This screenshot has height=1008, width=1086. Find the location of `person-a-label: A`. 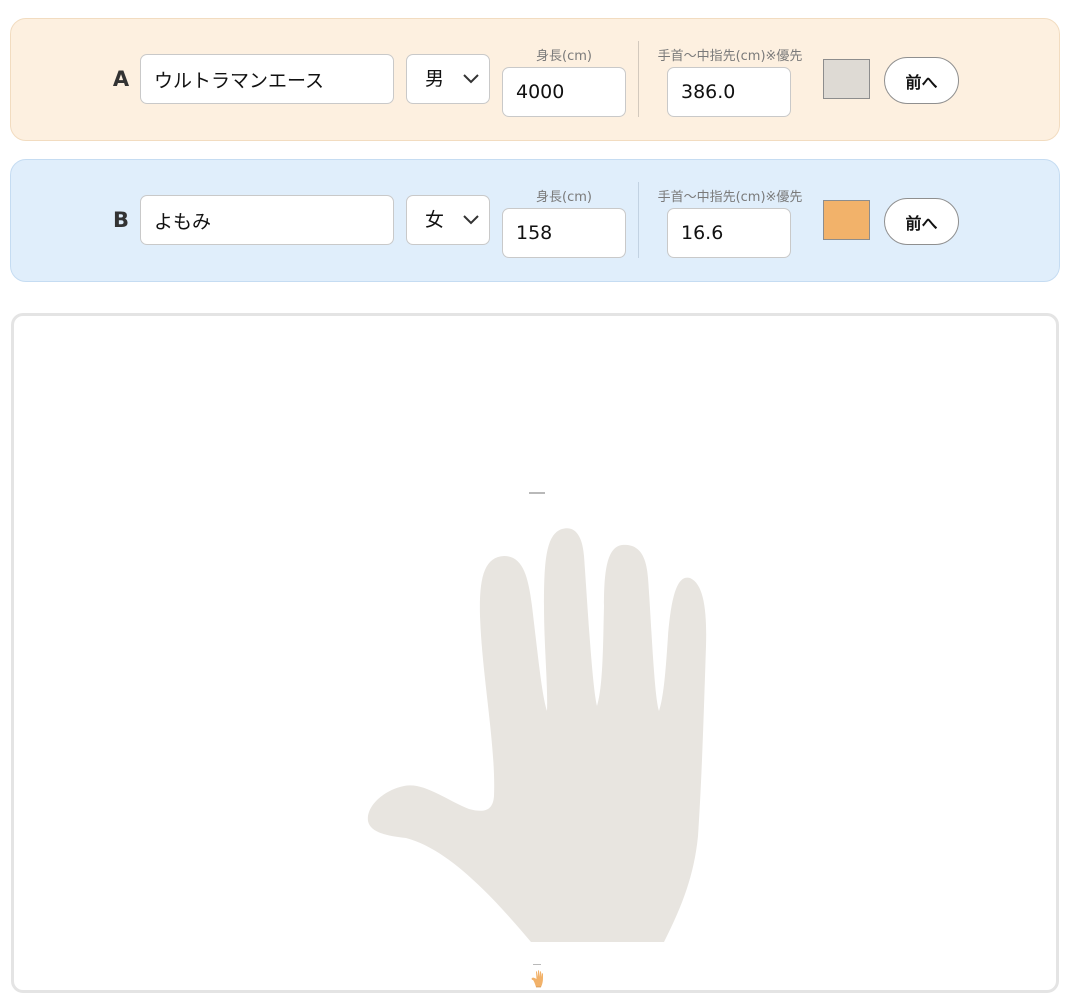

person-a-label: A is located at coordinates (121, 79).